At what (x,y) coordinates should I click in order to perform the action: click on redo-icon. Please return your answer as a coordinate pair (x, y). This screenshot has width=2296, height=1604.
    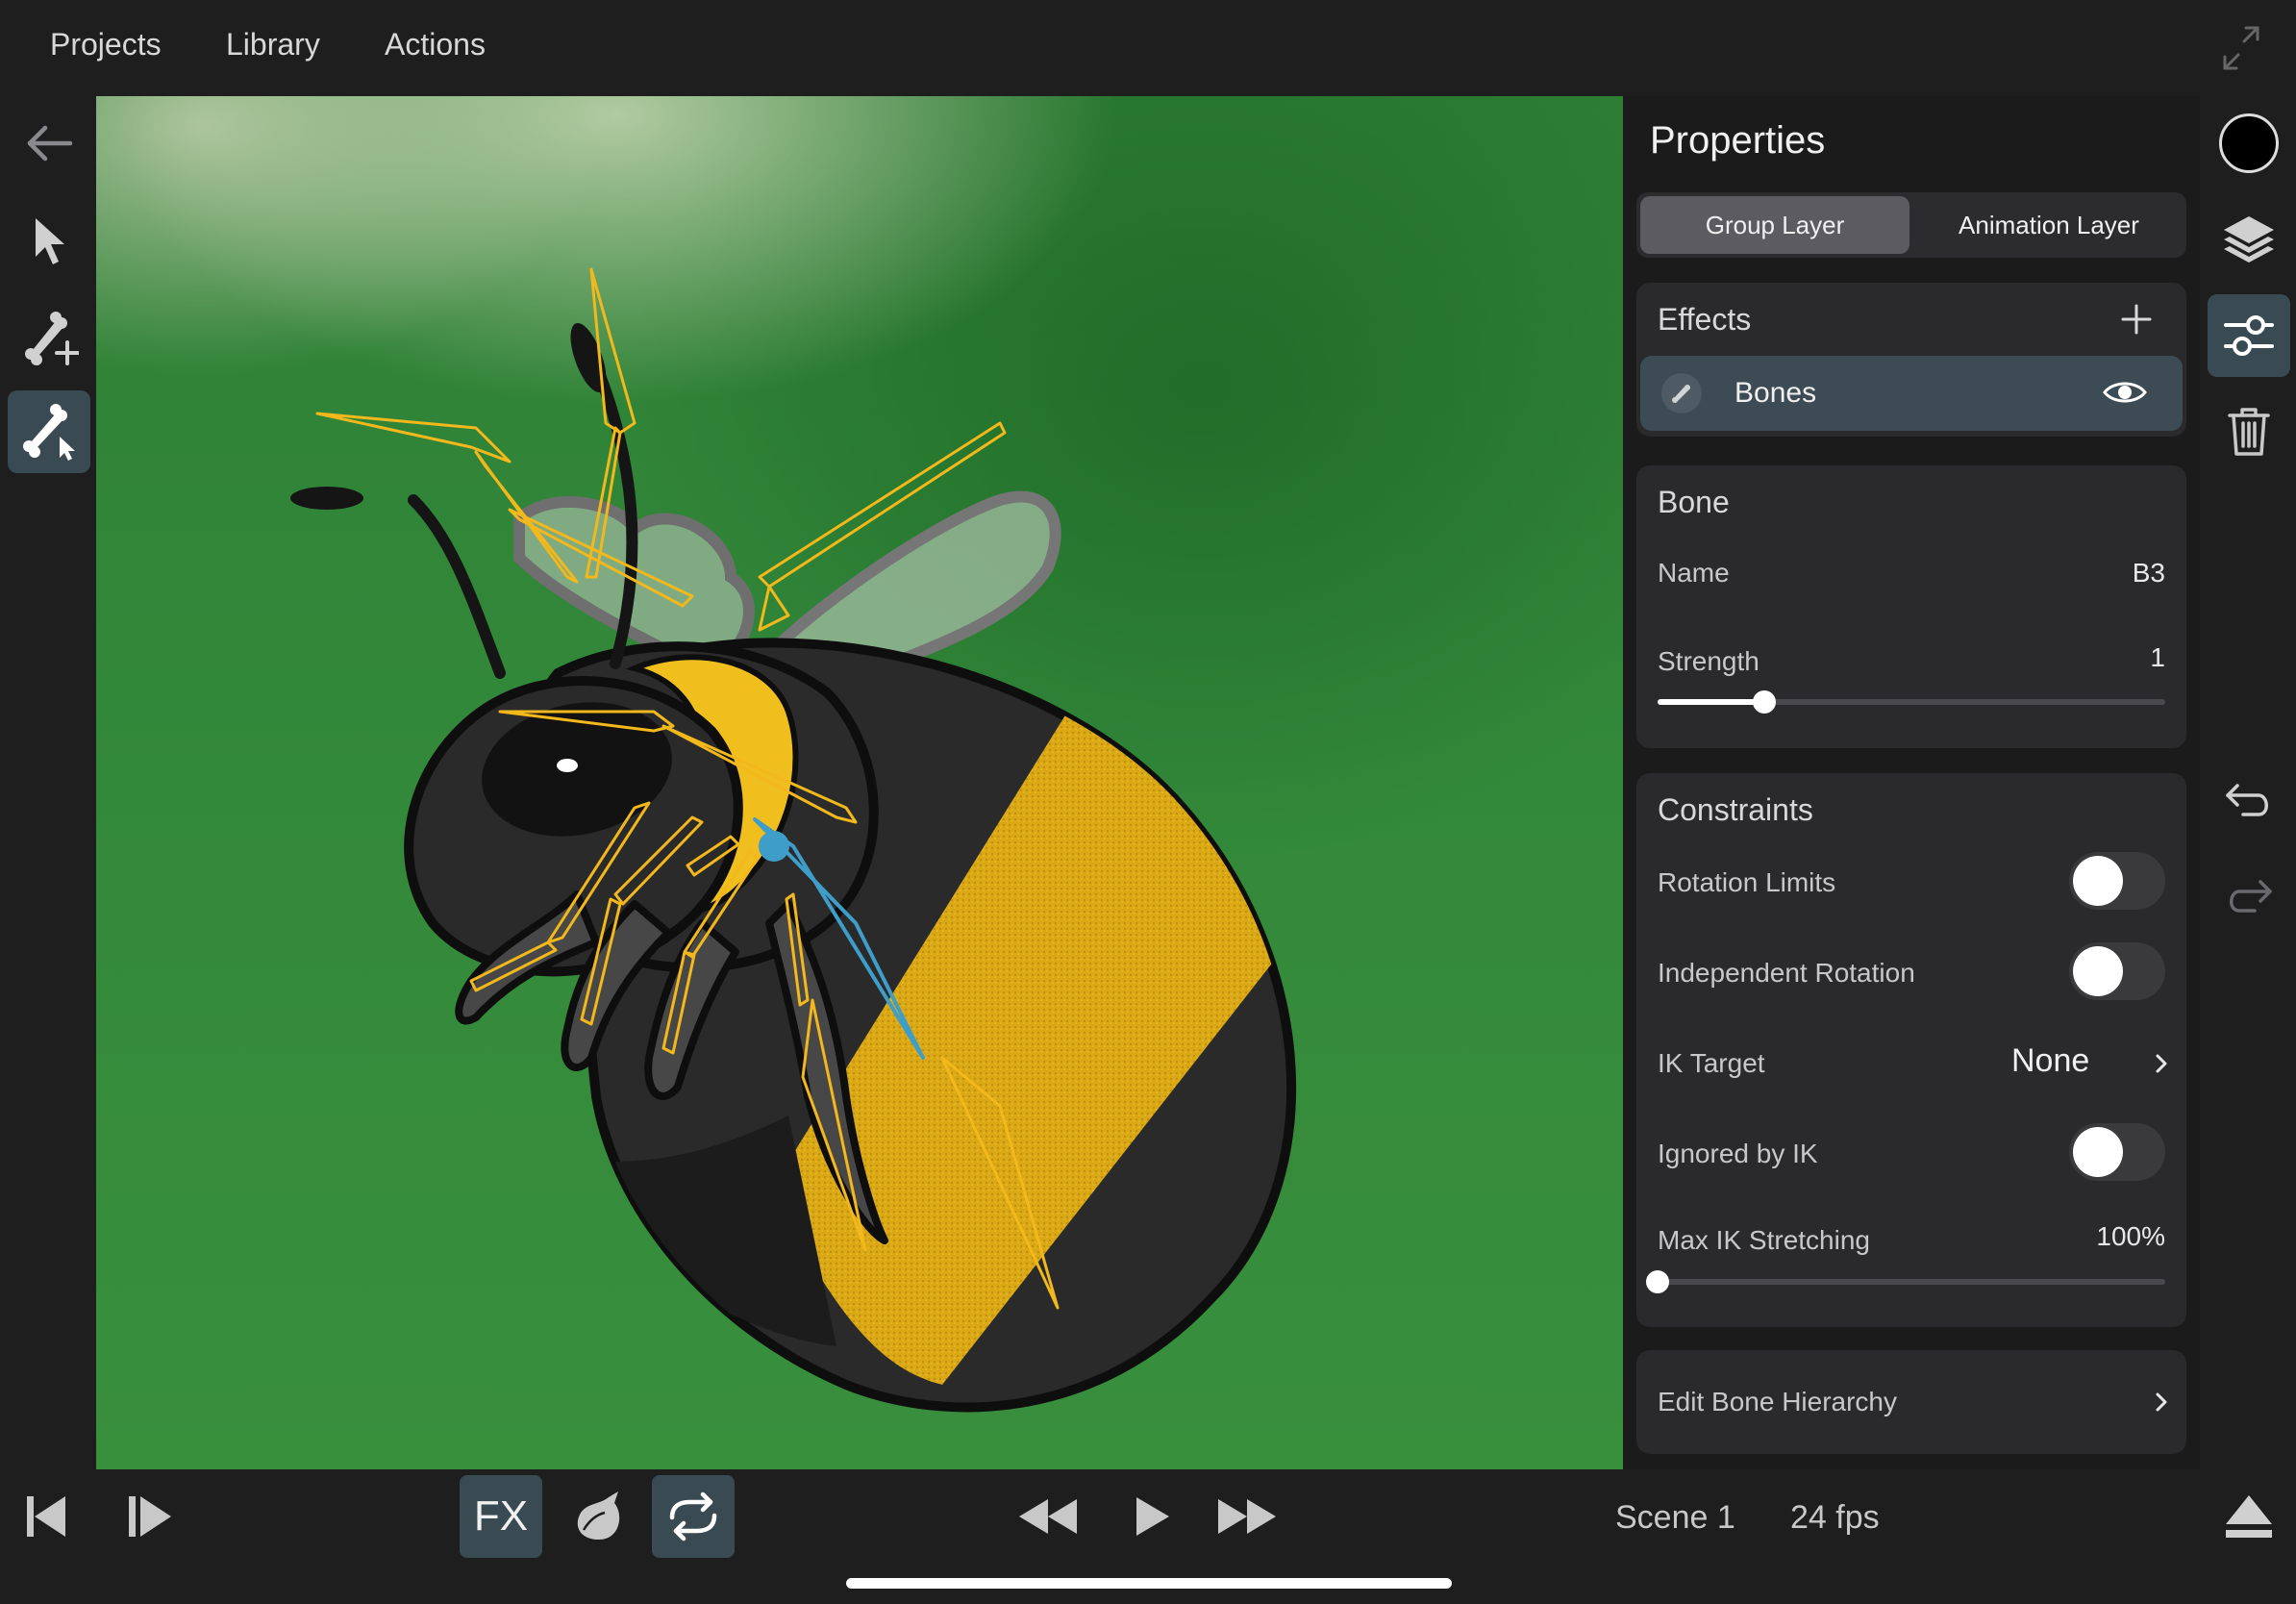
    Looking at the image, I should click on (2249, 897).